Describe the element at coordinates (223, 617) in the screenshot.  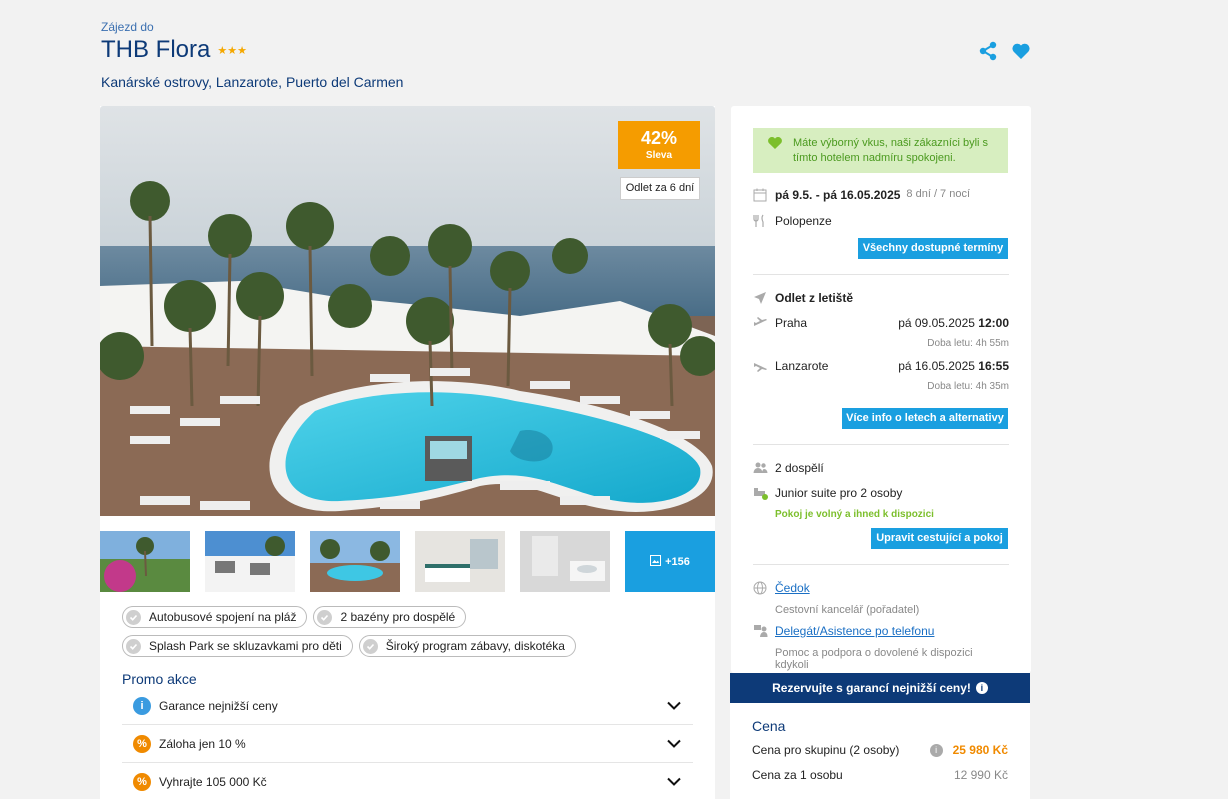
I see `feature-label: Autobusové spojení na pláž` at that location.